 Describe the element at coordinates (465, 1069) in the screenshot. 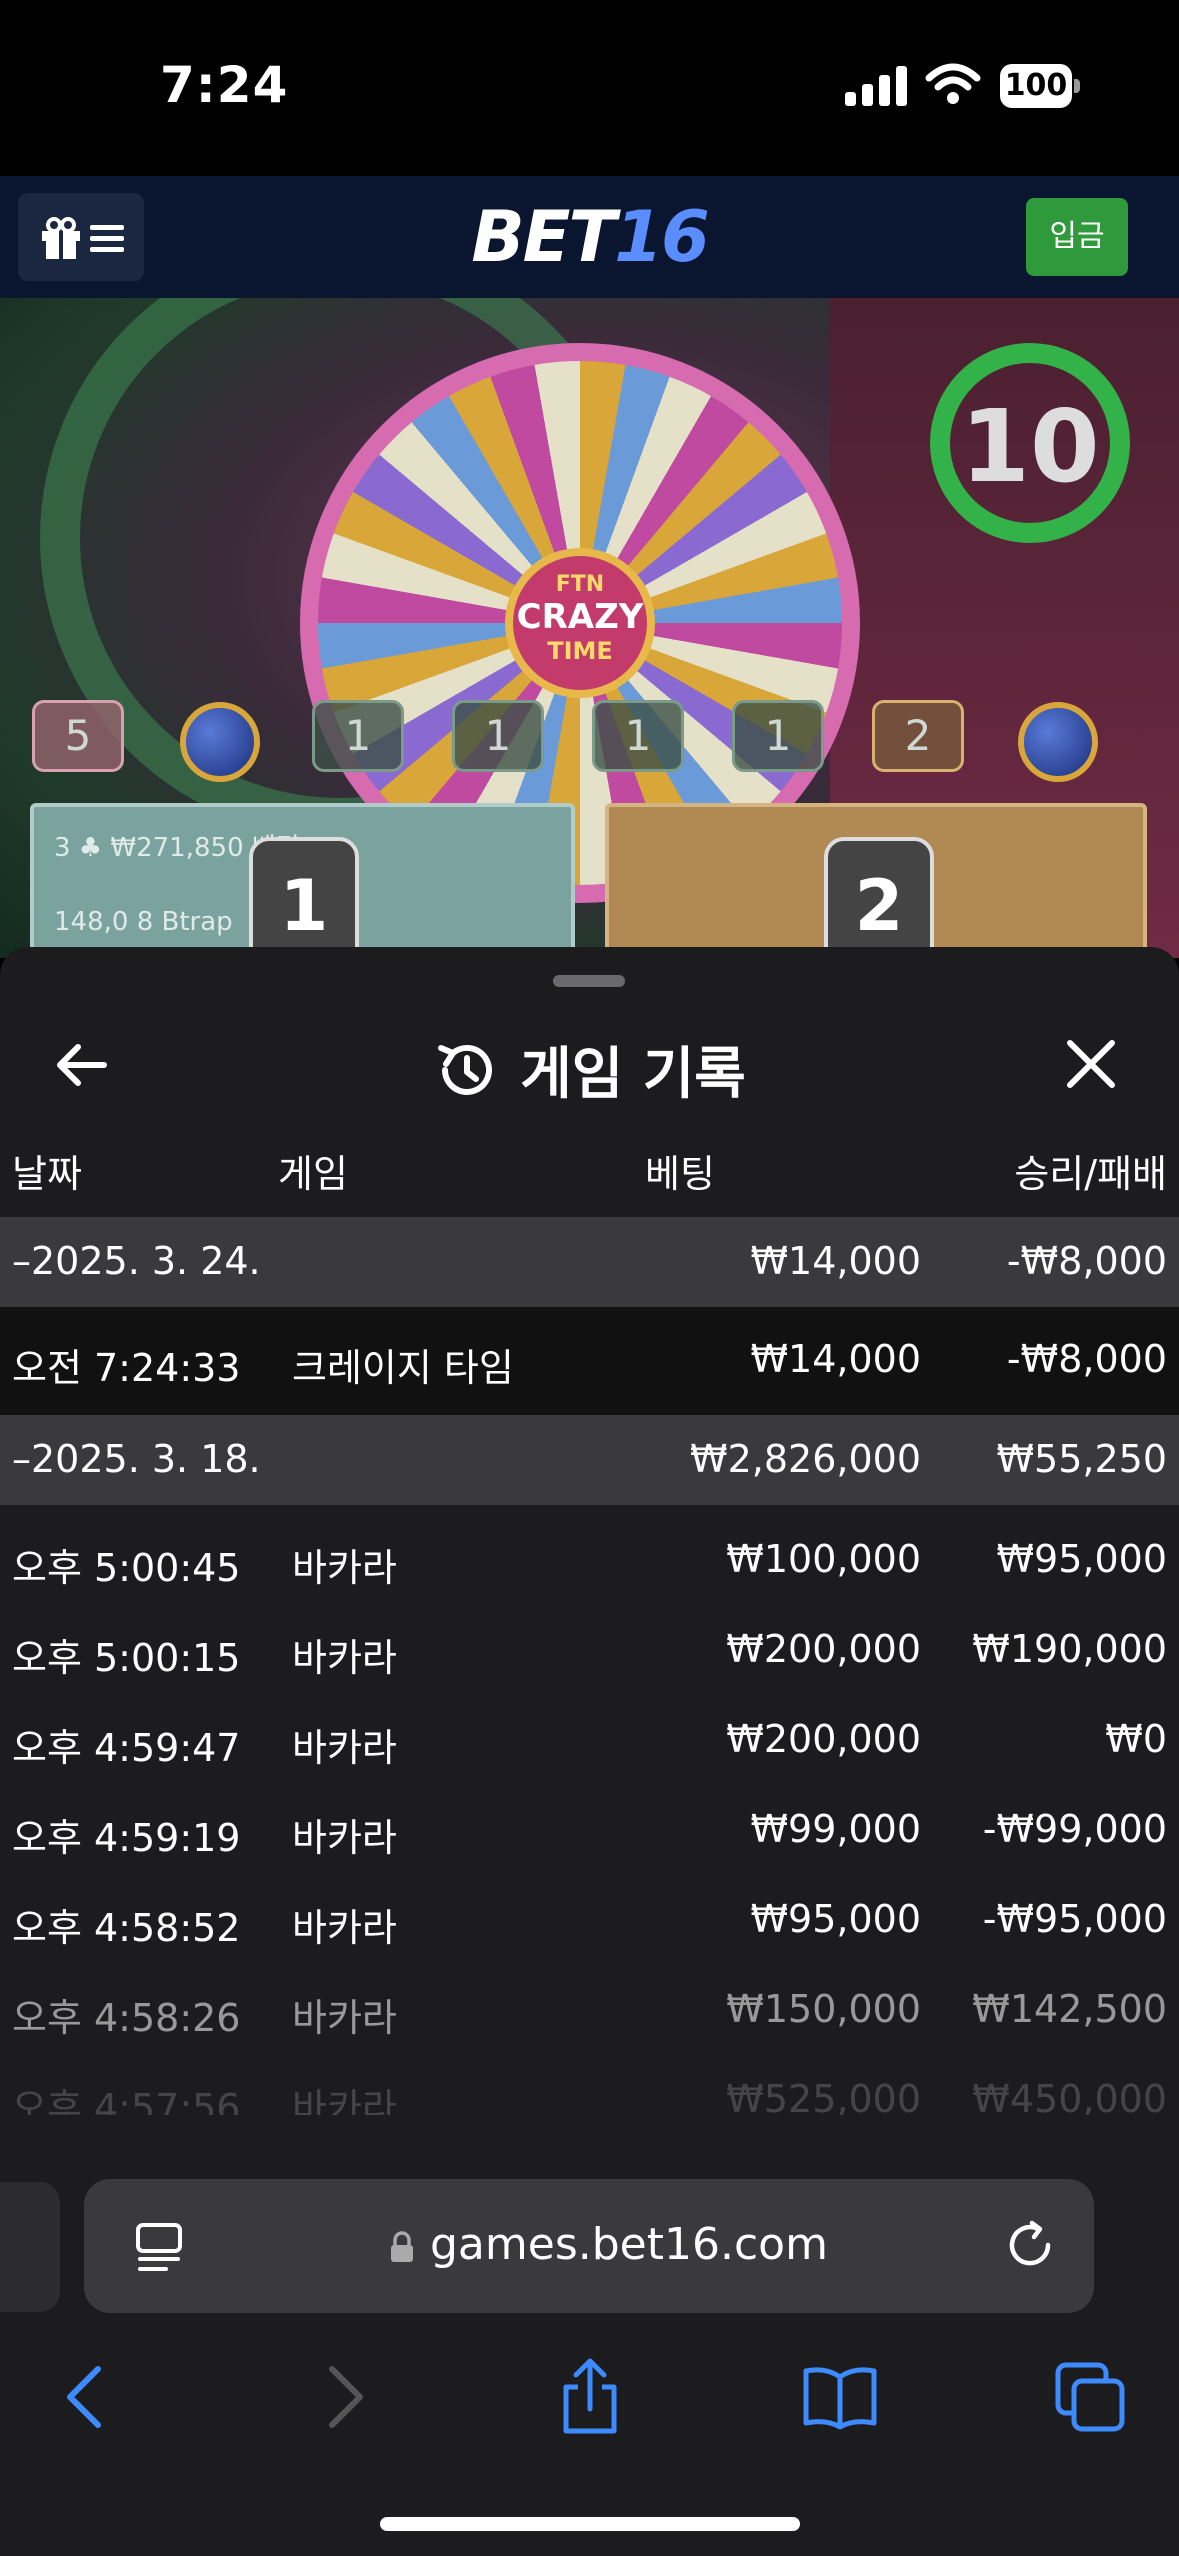

I see `history-icon` at that location.